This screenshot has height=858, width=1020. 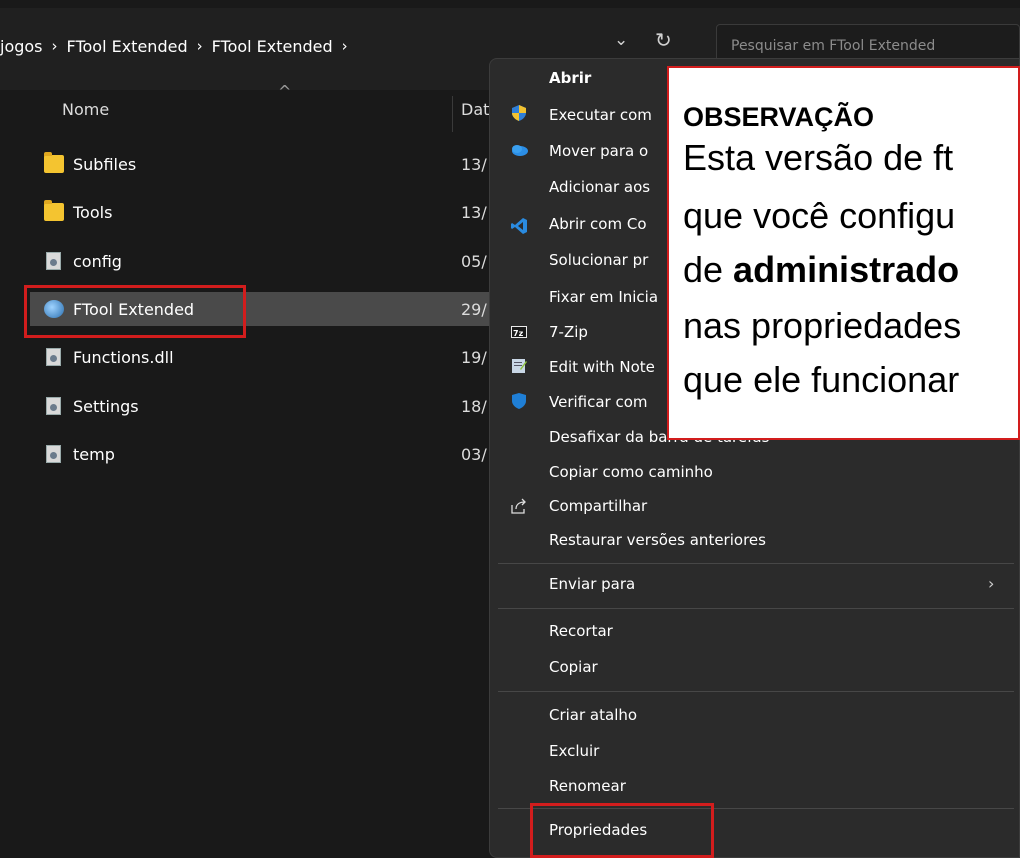 What do you see at coordinates (475, 109) in the screenshot?
I see `column-header-date: Dat` at bounding box center [475, 109].